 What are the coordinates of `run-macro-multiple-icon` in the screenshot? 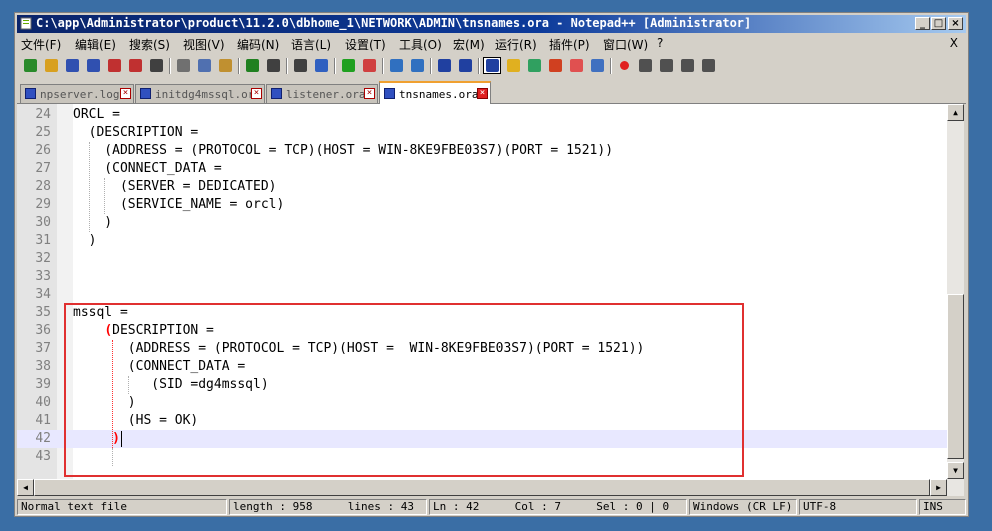 It's located at (687, 65).